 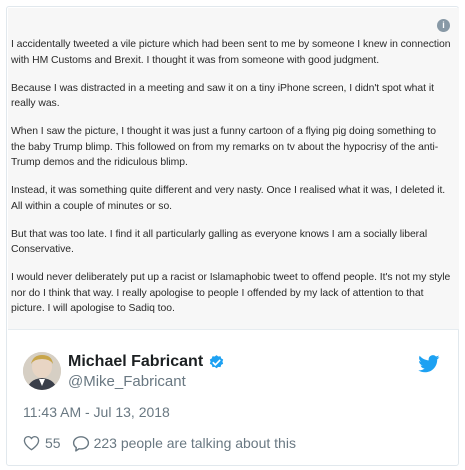 I want to click on conversation-link: 223 people are talking about this, so click(x=195, y=443).